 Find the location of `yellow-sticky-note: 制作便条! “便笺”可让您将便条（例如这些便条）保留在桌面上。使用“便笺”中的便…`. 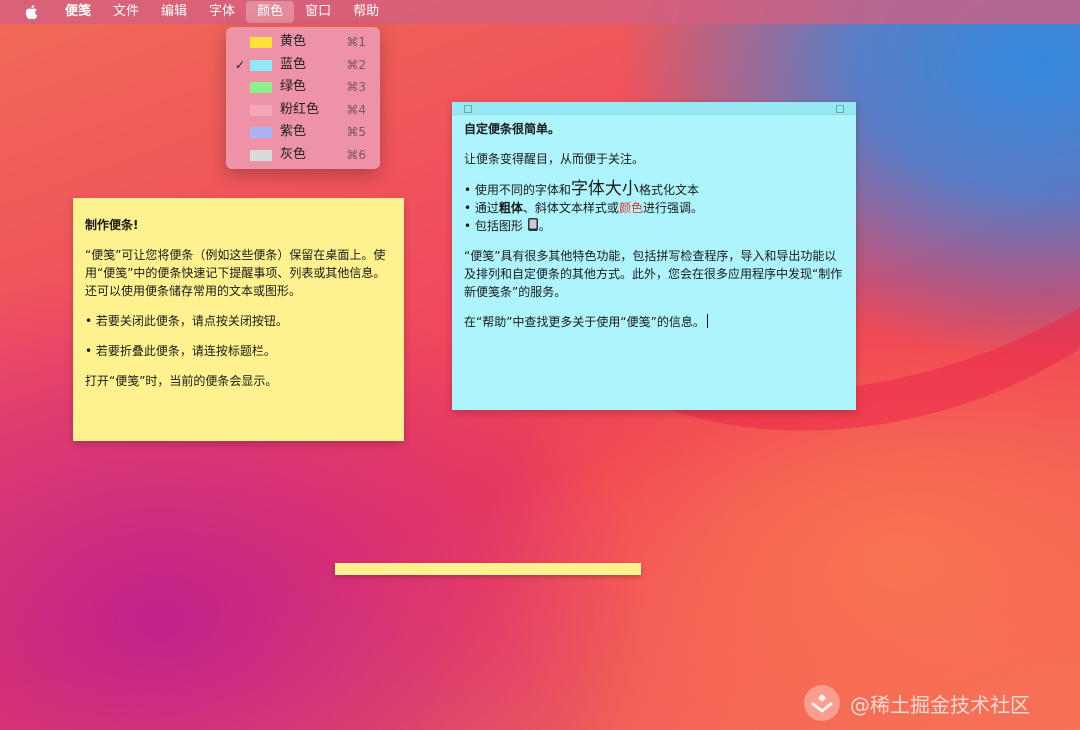

yellow-sticky-note: 制作便条! “便笺”可让您将便条（例如这些便条）保留在桌面上。使用“便笺”中的便… is located at coordinates (238, 319).